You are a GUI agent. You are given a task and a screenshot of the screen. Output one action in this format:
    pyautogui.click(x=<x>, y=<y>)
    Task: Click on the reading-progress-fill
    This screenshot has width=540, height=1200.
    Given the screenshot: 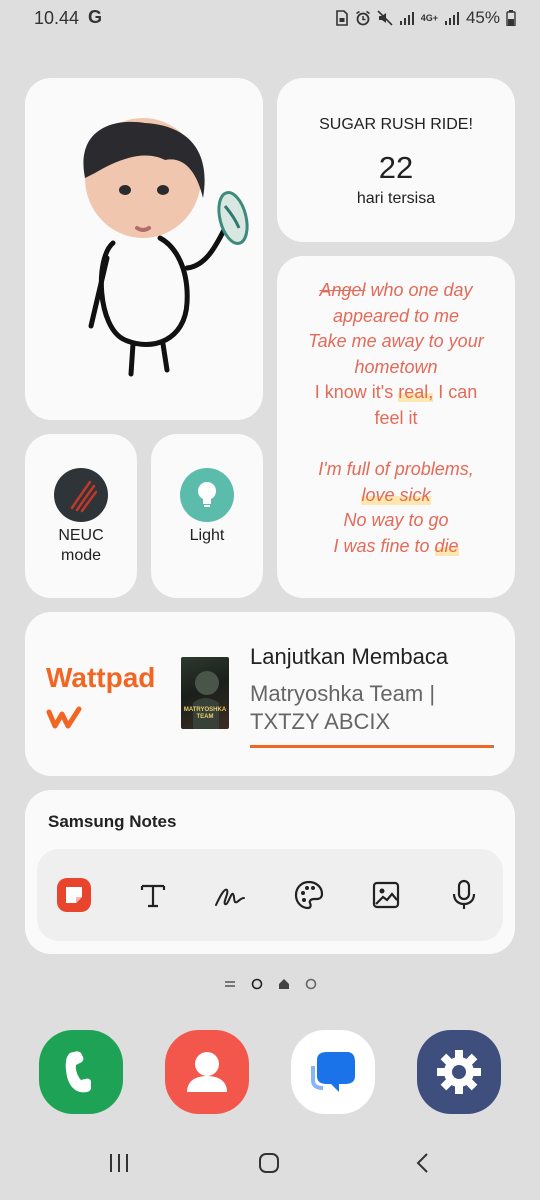 What is the action you would take?
    pyautogui.click(x=371, y=746)
    